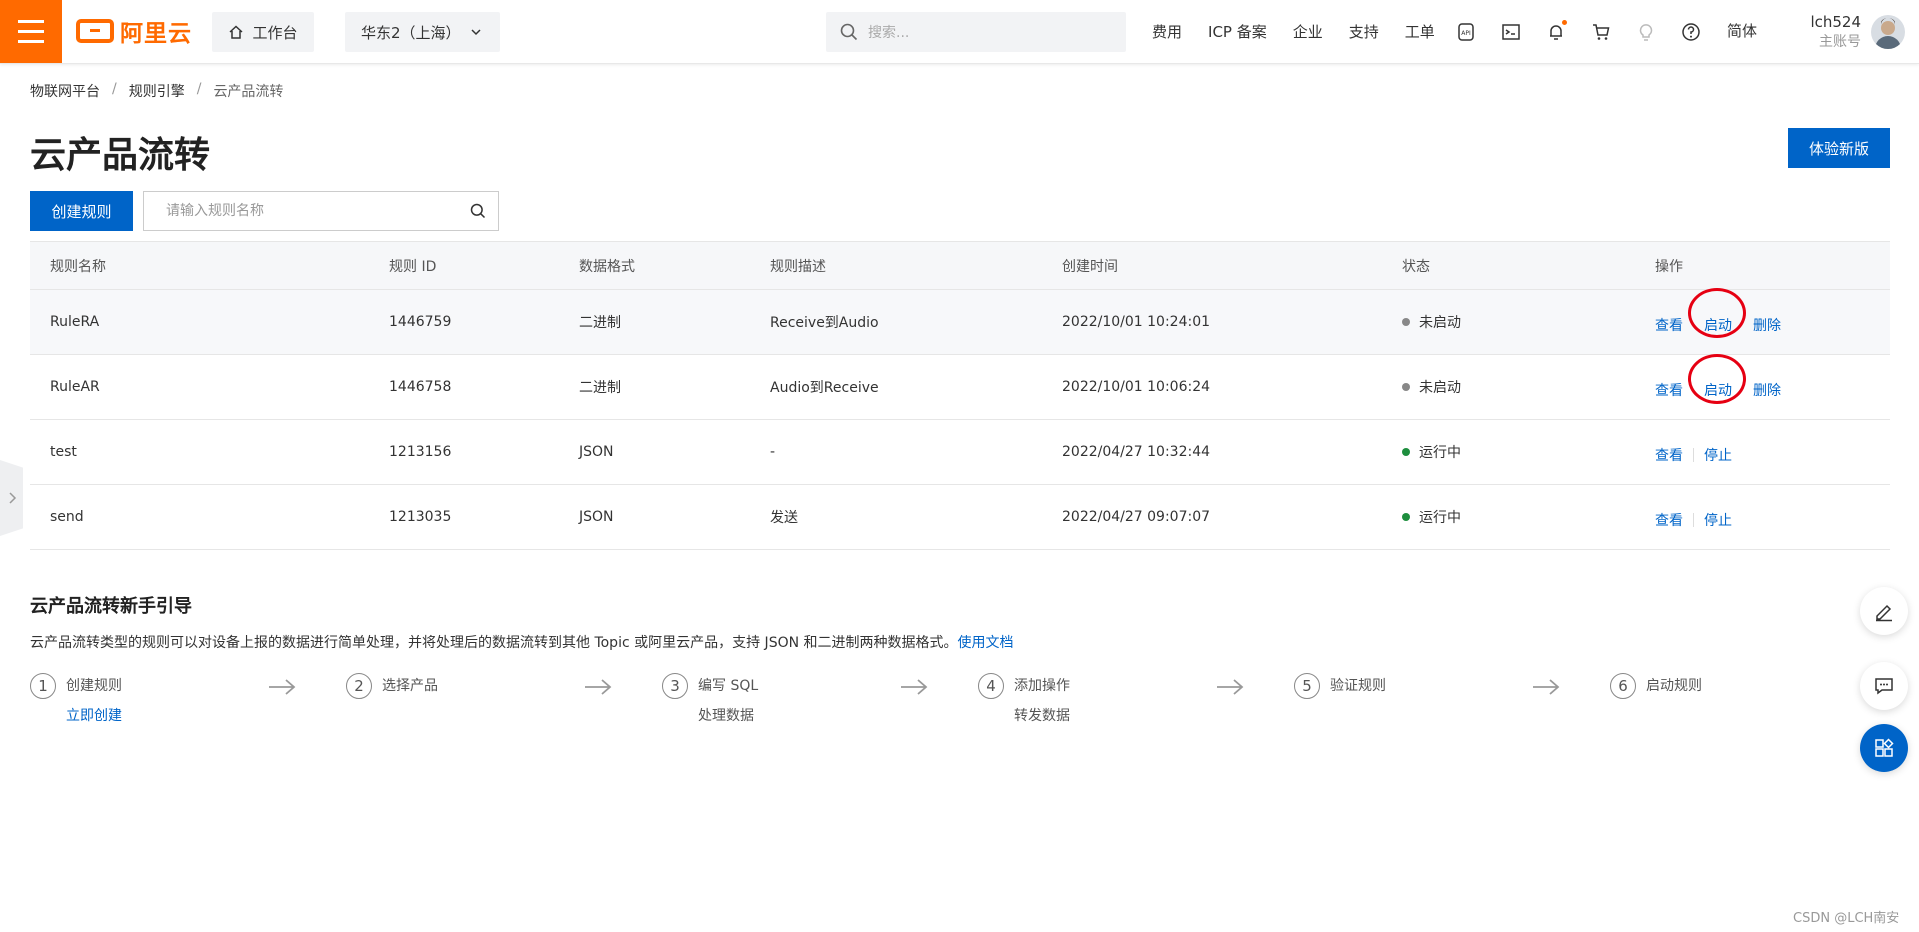 The image size is (1919, 932). What do you see at coordinates (607, 266) in the screenshot?
I see `header-data-format: 数据格式` at bounding box center [607, 266].